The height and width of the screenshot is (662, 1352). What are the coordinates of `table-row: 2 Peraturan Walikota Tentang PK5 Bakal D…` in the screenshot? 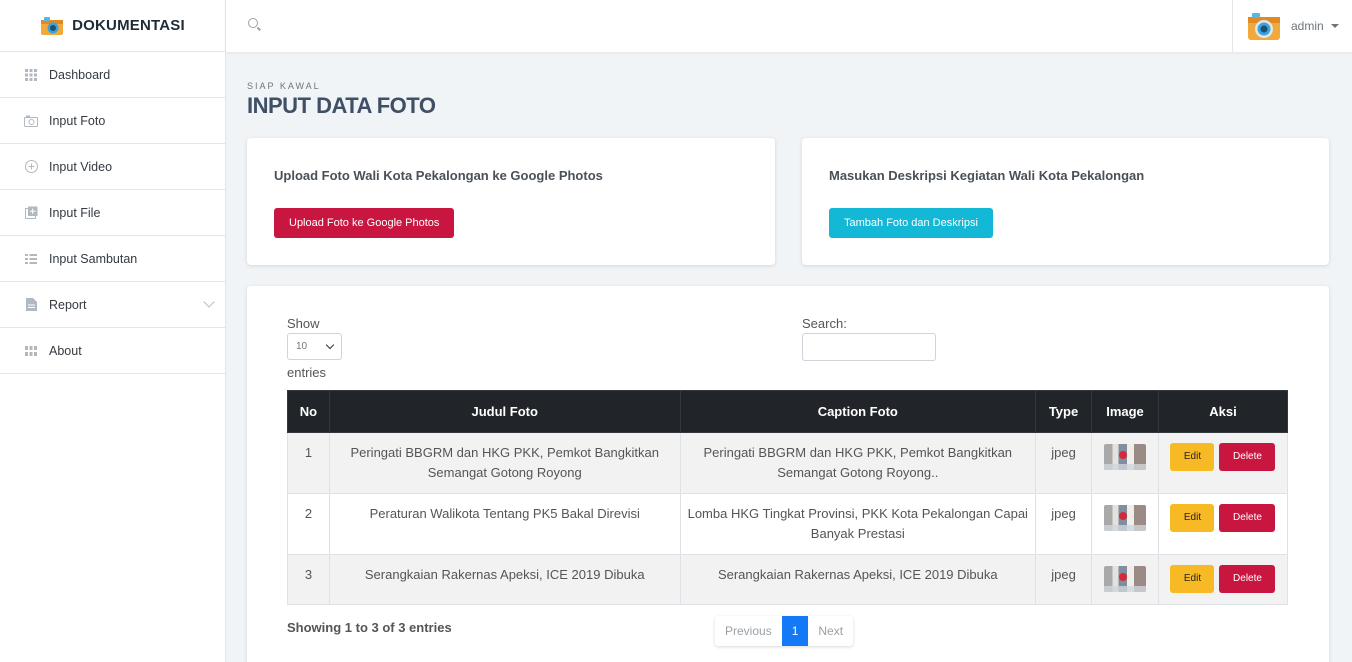 It's located at (788, 524).